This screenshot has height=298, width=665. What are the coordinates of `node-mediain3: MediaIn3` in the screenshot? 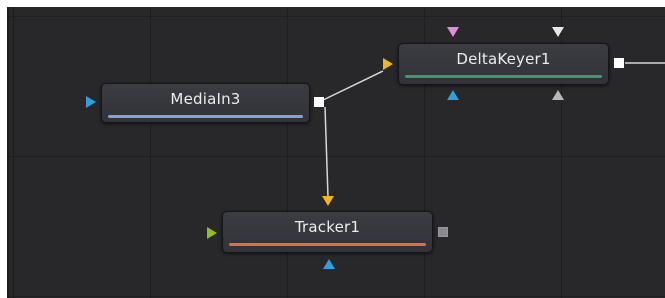 It's located at (205, 103).